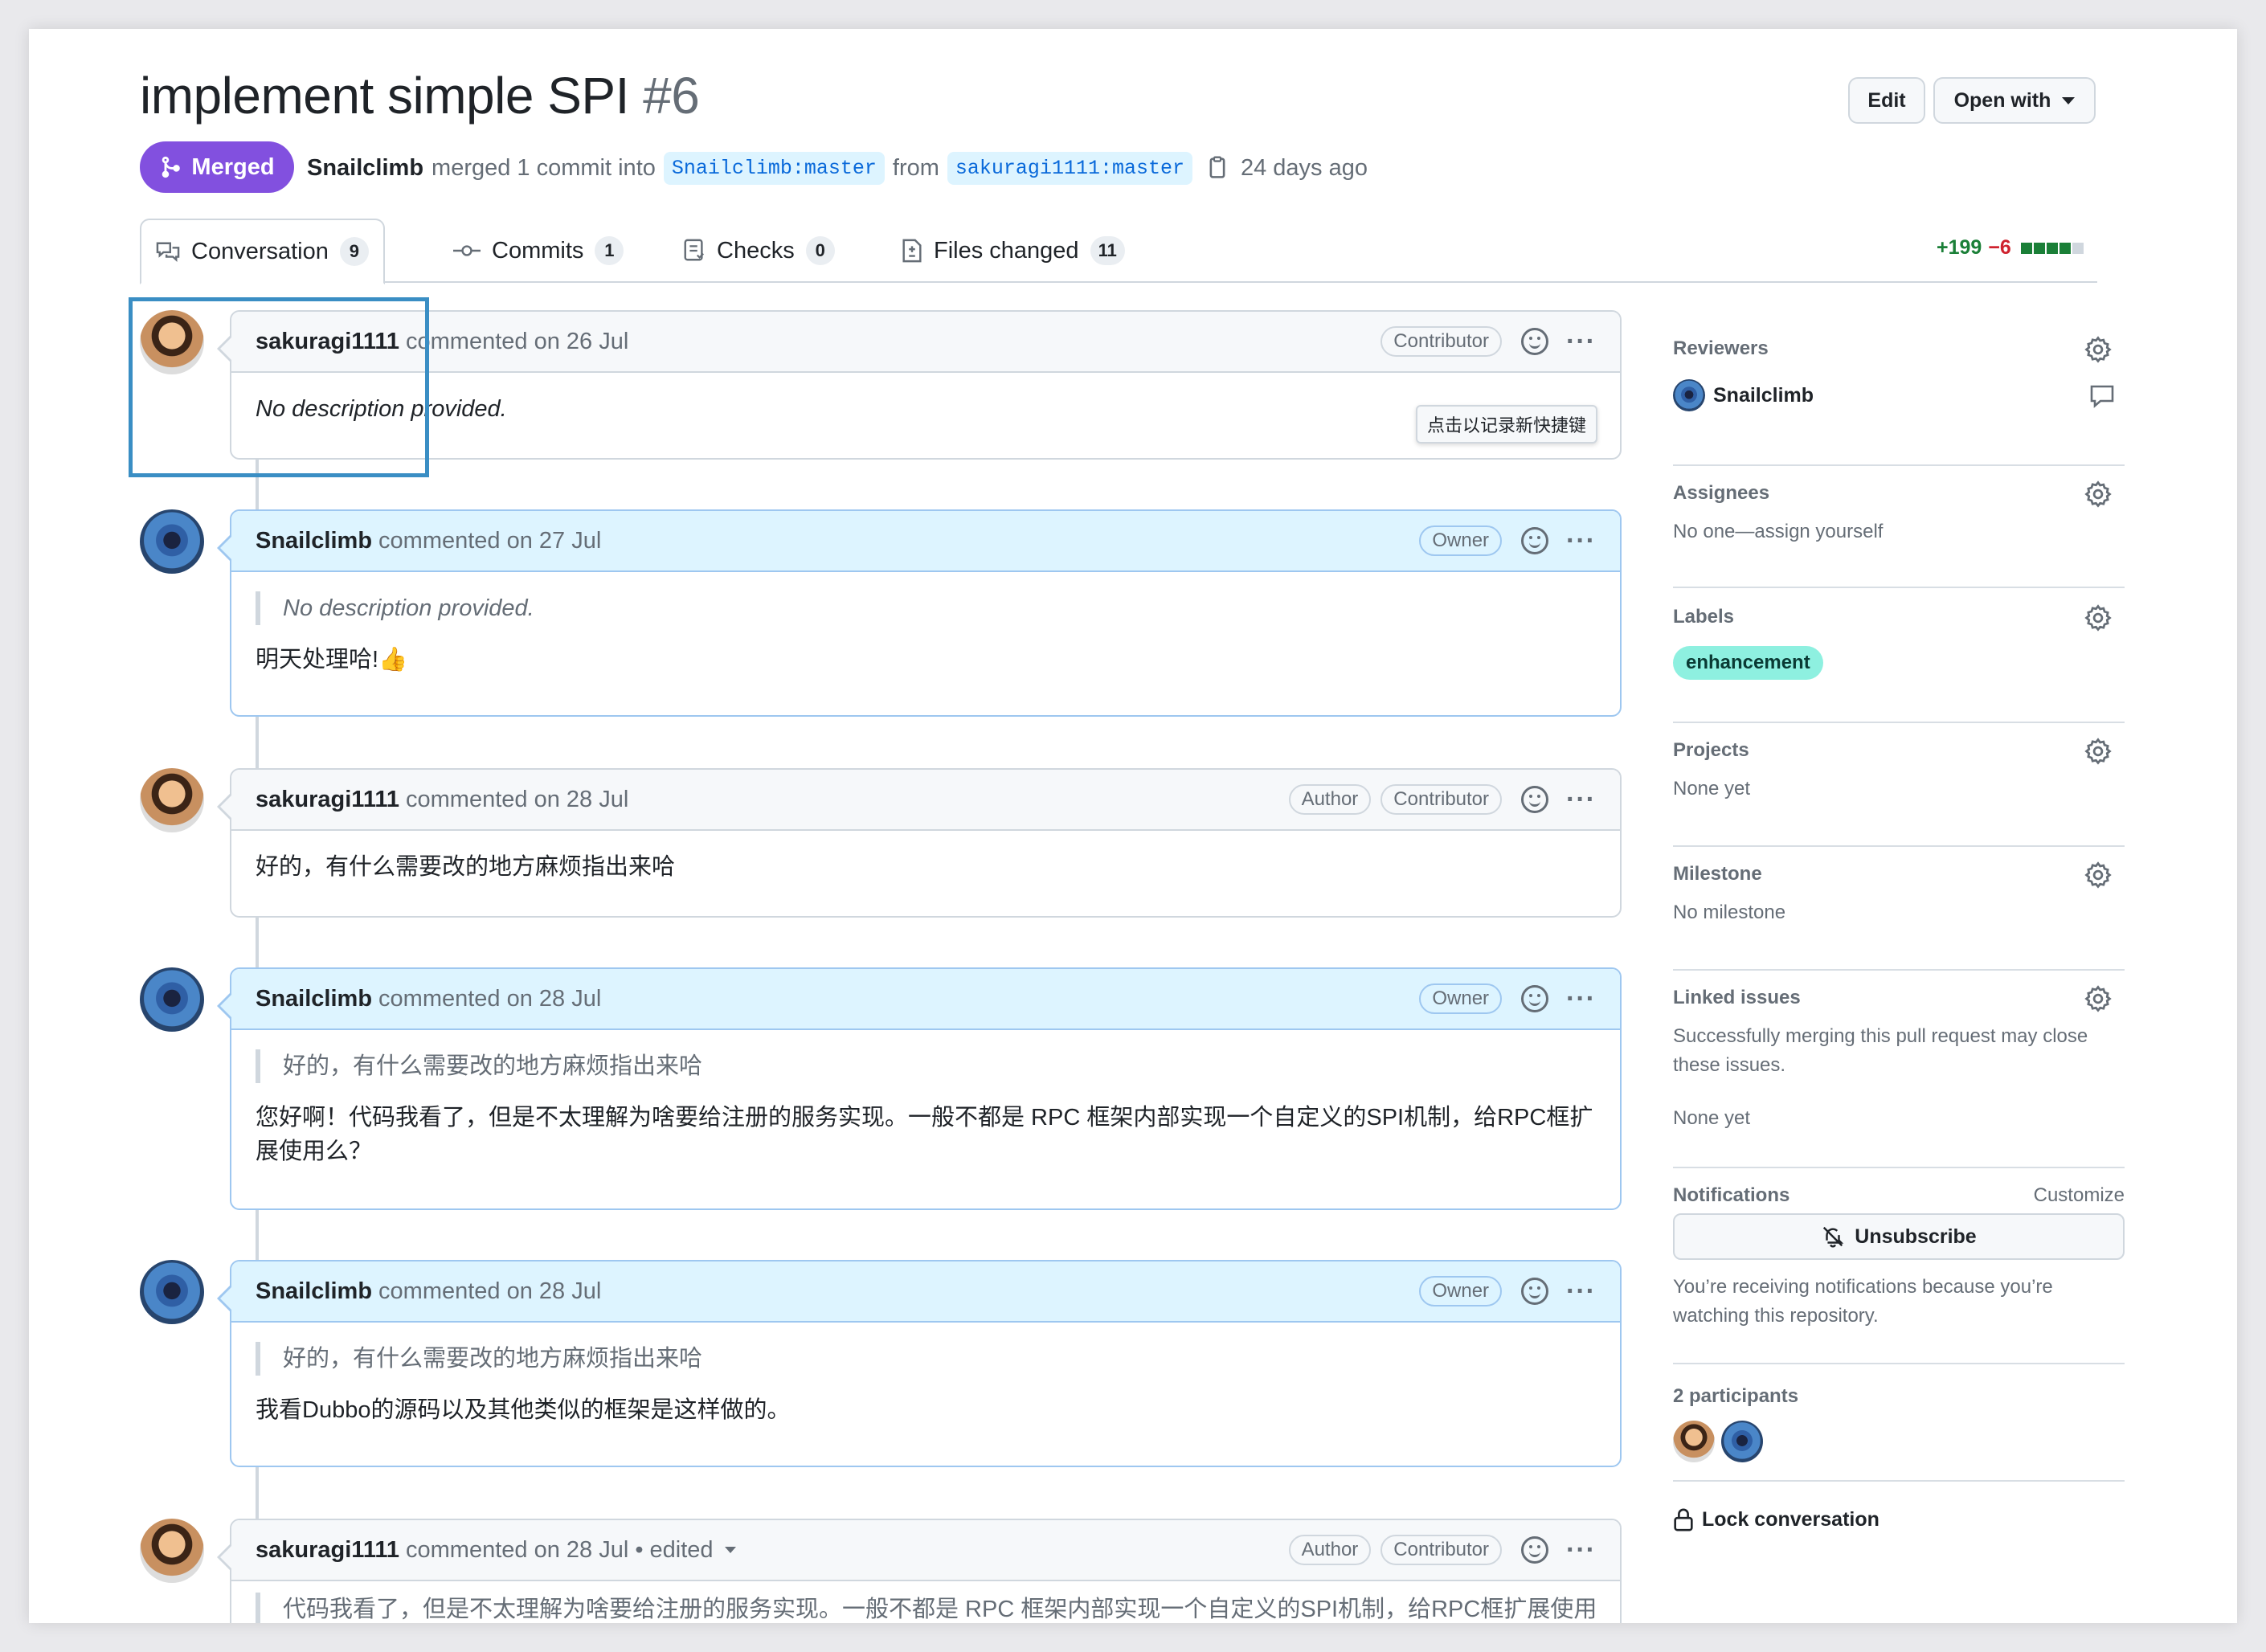 The width and height of the screenshot is (2266, 1652). What do you see at coordinates (1217, 168) in the screenshot?
I see `copy-icon` at bounding box center [1217, 168].